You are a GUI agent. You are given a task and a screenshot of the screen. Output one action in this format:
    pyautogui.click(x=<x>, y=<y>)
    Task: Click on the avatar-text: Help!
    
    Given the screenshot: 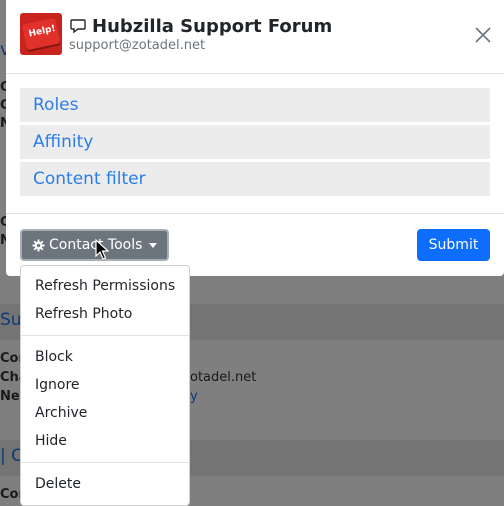 What is the action you would take?
    pyautogui.click(x=42, y=31)
    